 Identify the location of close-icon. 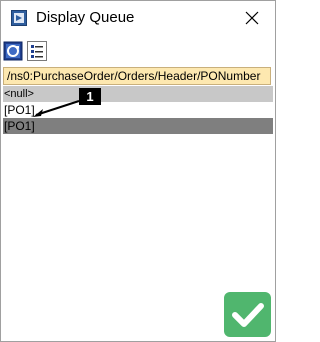
(252, 18).